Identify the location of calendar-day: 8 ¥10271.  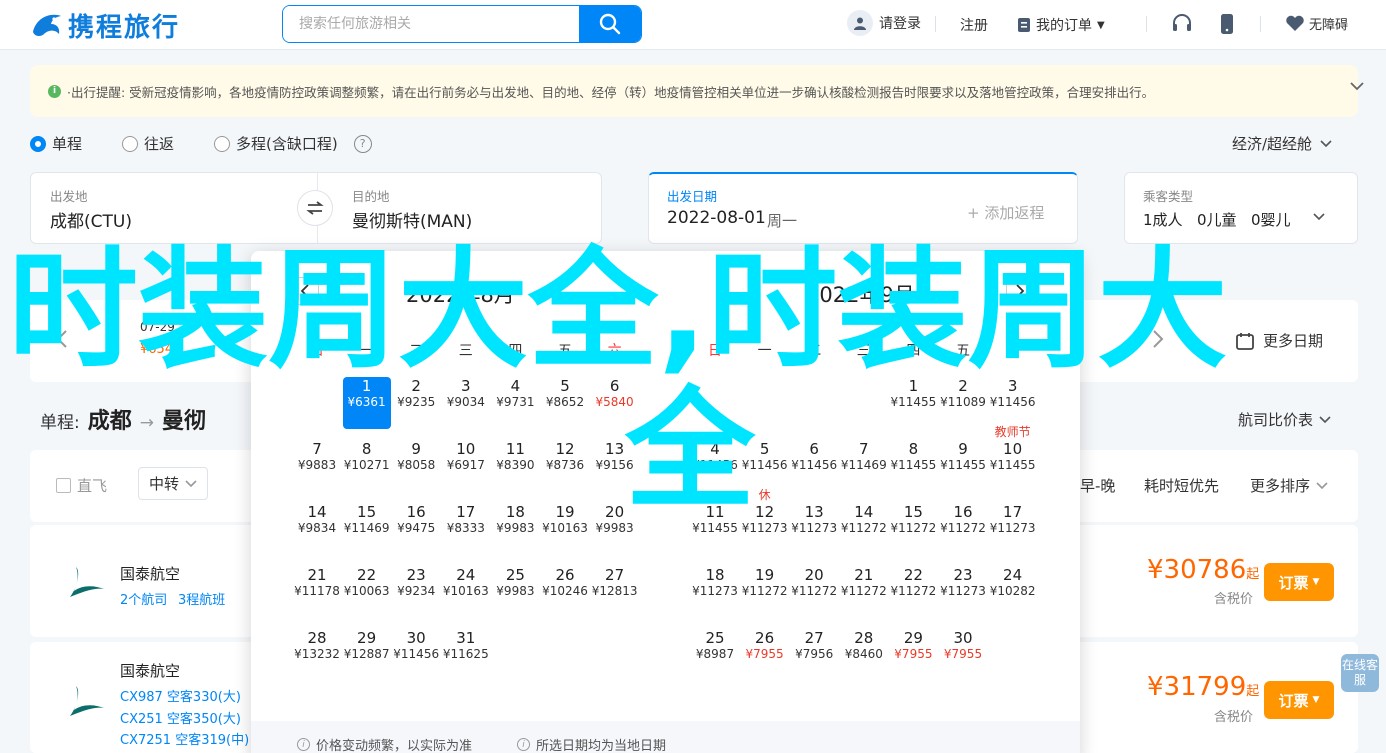
(367, 466).